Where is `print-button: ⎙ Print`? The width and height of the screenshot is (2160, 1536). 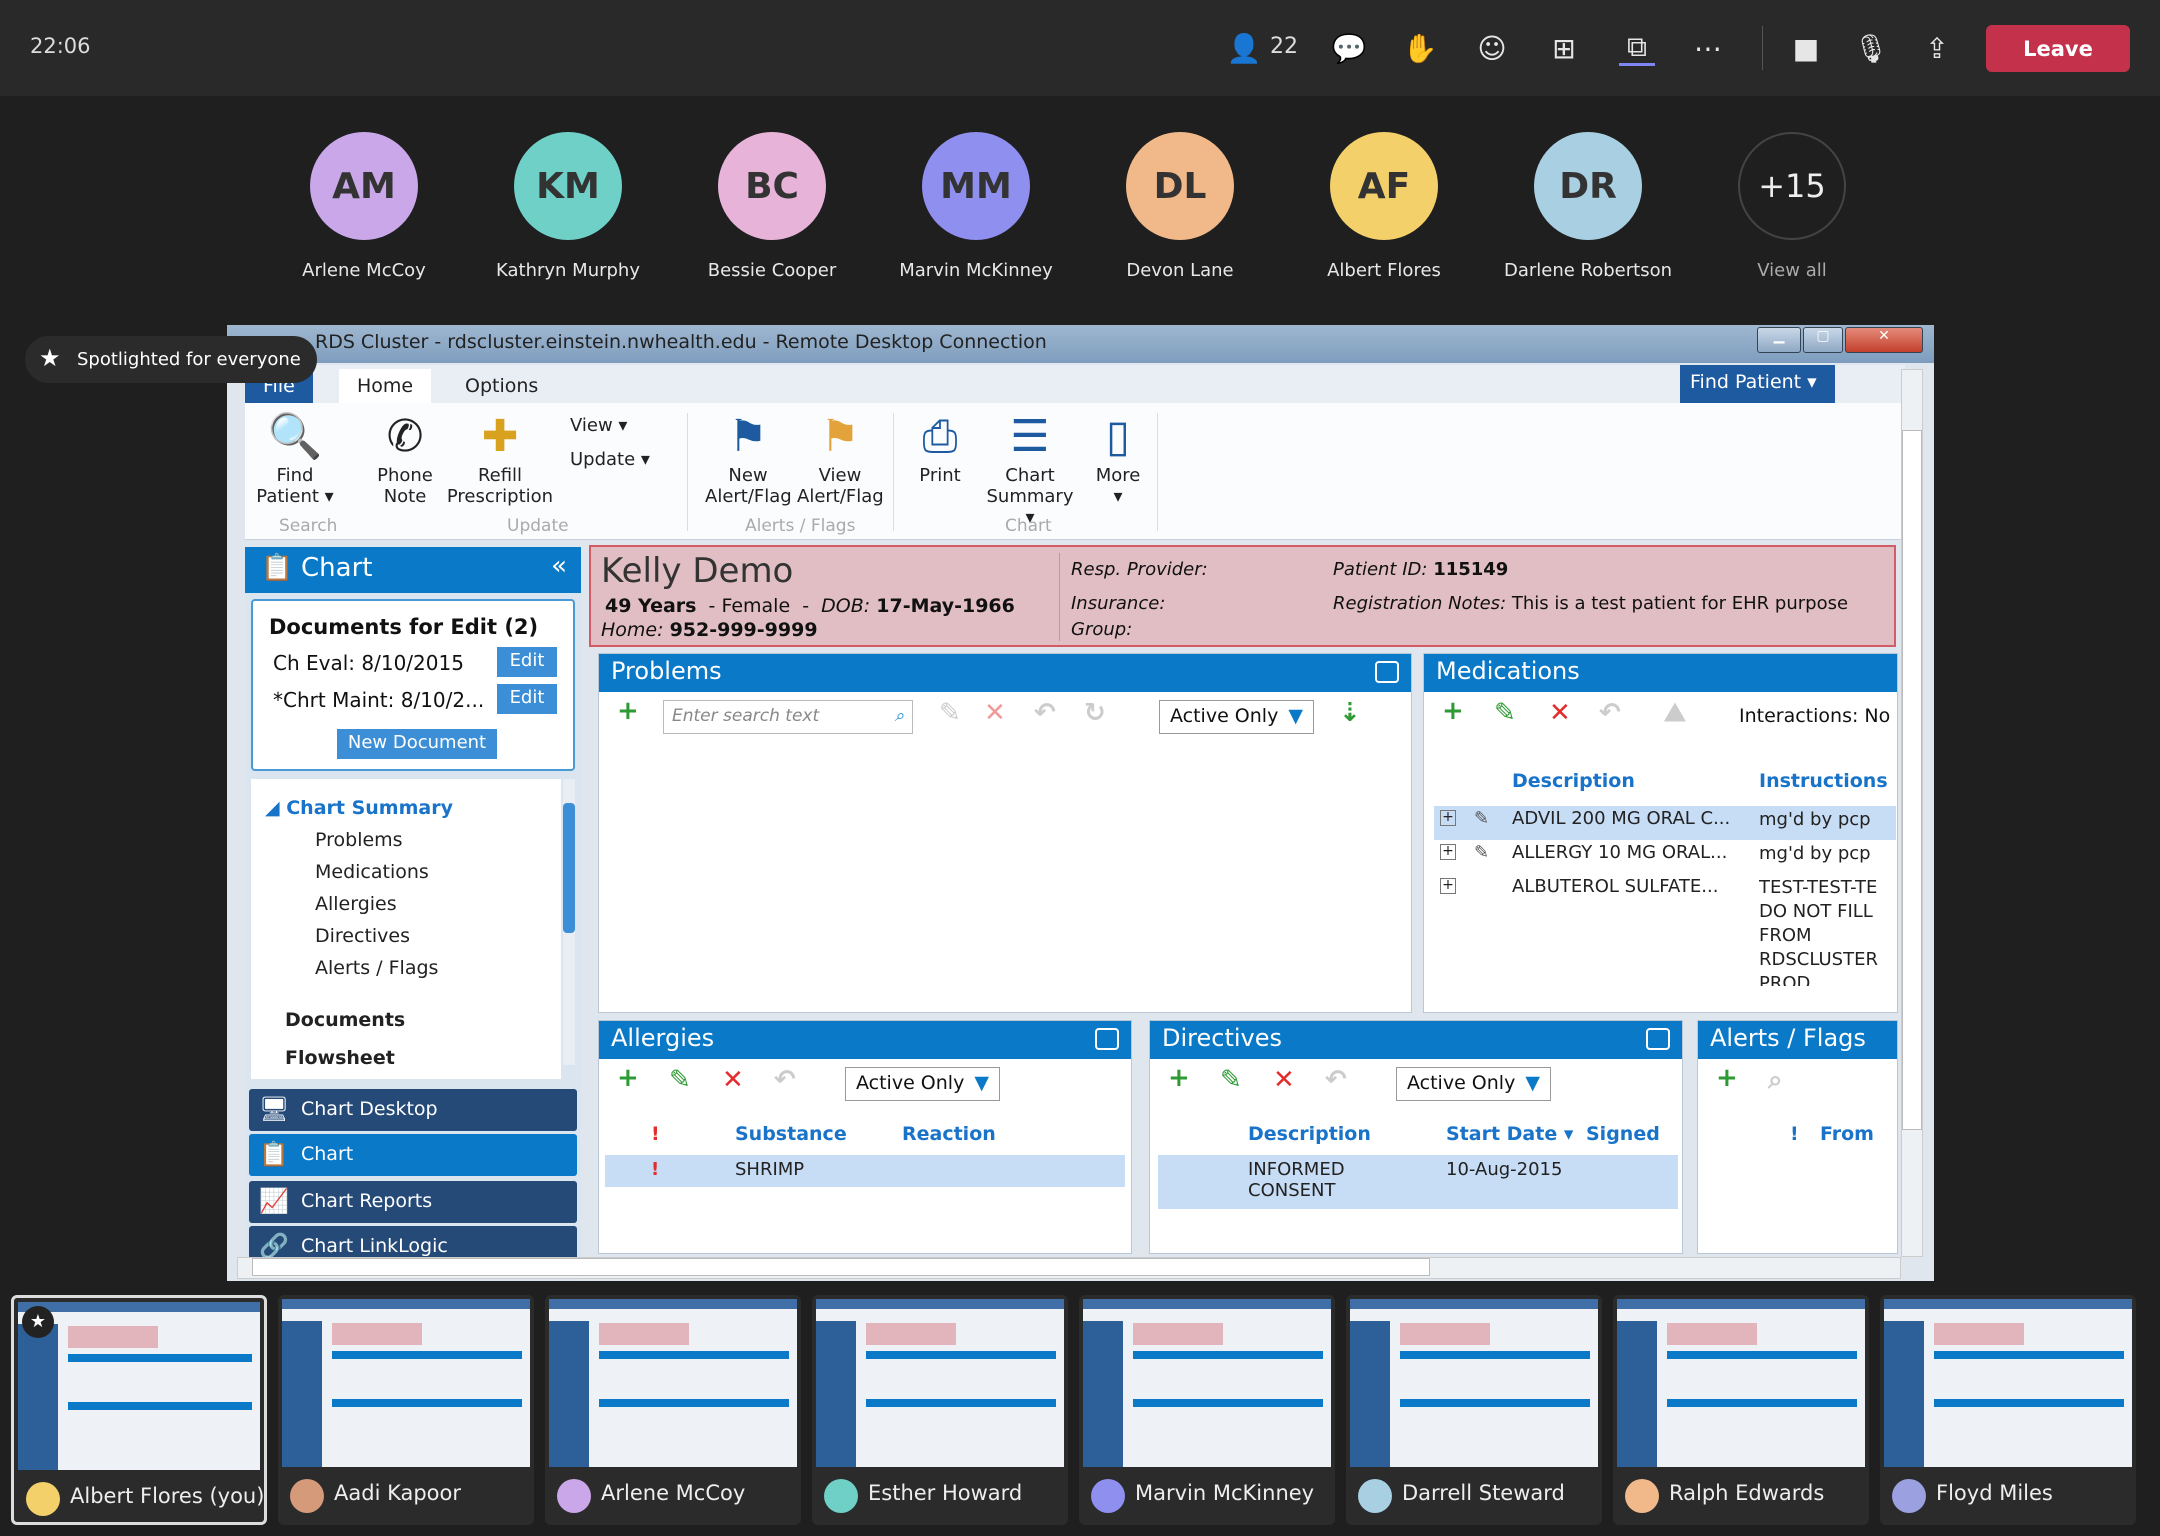 print-button: ⎙ Print is located at coordinates (940, 447).